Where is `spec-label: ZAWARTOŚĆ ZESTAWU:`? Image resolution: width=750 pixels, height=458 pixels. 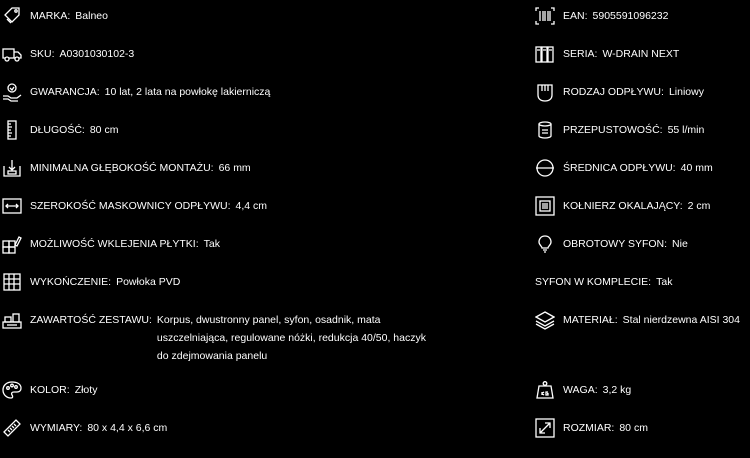 spec-label: ZAWARTOŚĆ ZESTAWU: is located at coordinates (91, 320).